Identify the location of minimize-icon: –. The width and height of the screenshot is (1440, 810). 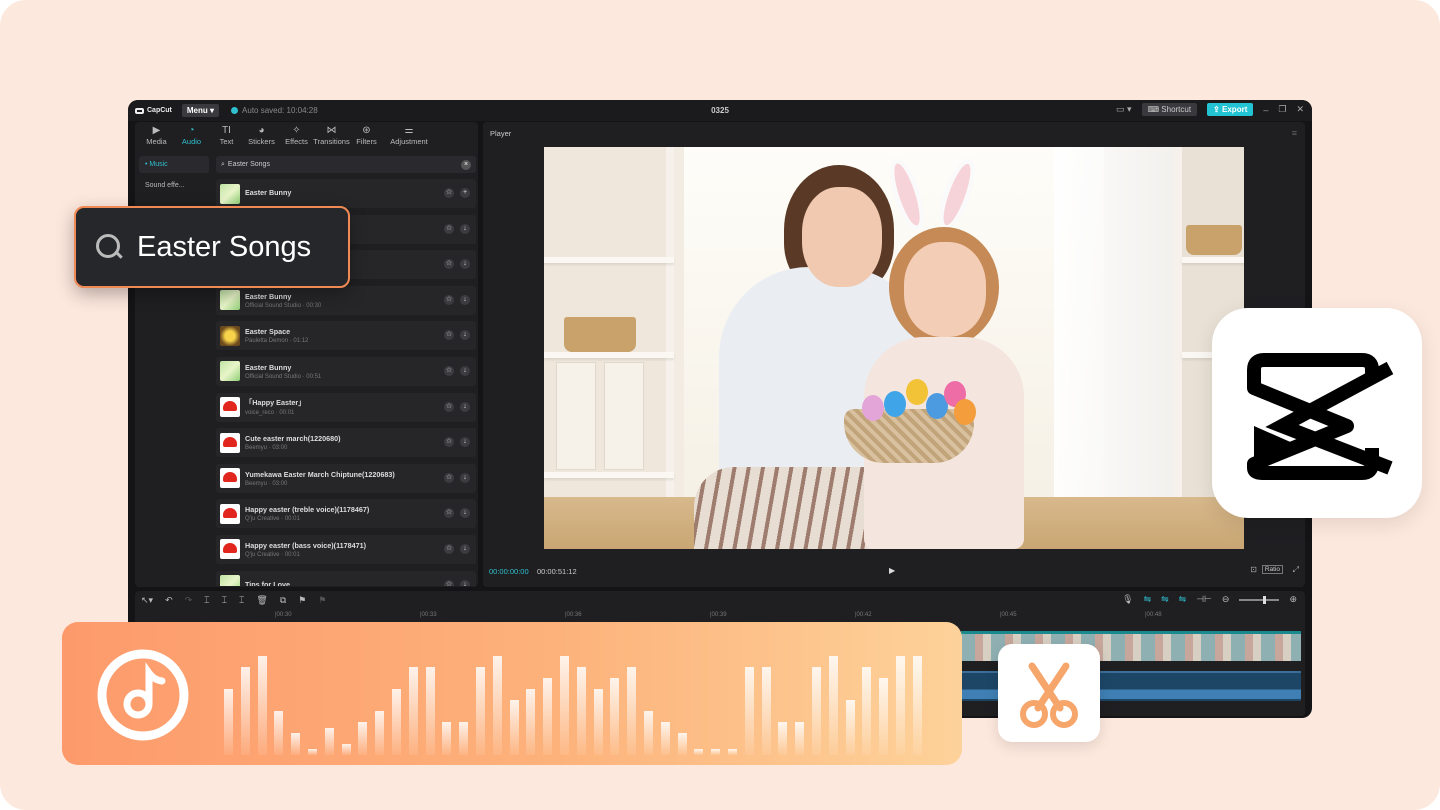
(1265, 110).